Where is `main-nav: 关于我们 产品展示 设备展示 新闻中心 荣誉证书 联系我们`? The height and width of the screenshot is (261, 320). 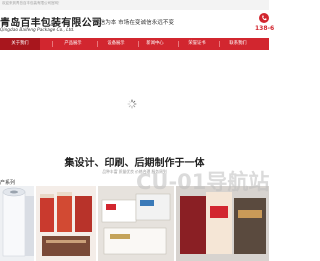
main-nav: 关于我们 产品展示 设备展示 新闻中心 荣誉证书 联系我们 is located at coordinates (134, 44).